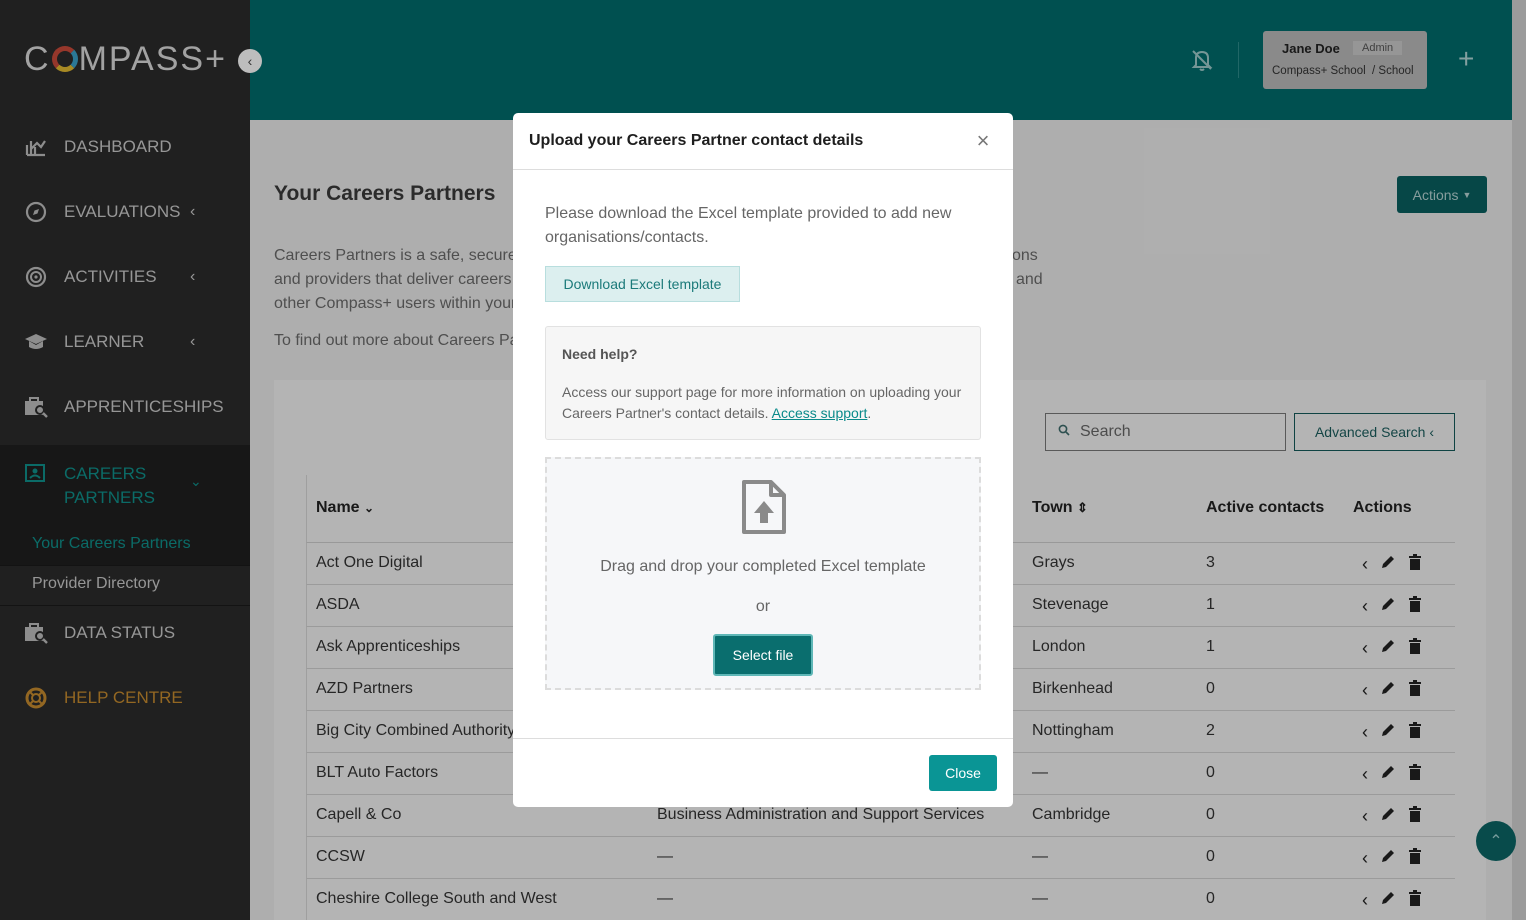 The height and width of the screenshot is (920, 1526). Describe the element at coordinates (125, 407) in the screenshot. I see `sidebar-item-apprenticeships: APPRENTICESHIPS` at that location.